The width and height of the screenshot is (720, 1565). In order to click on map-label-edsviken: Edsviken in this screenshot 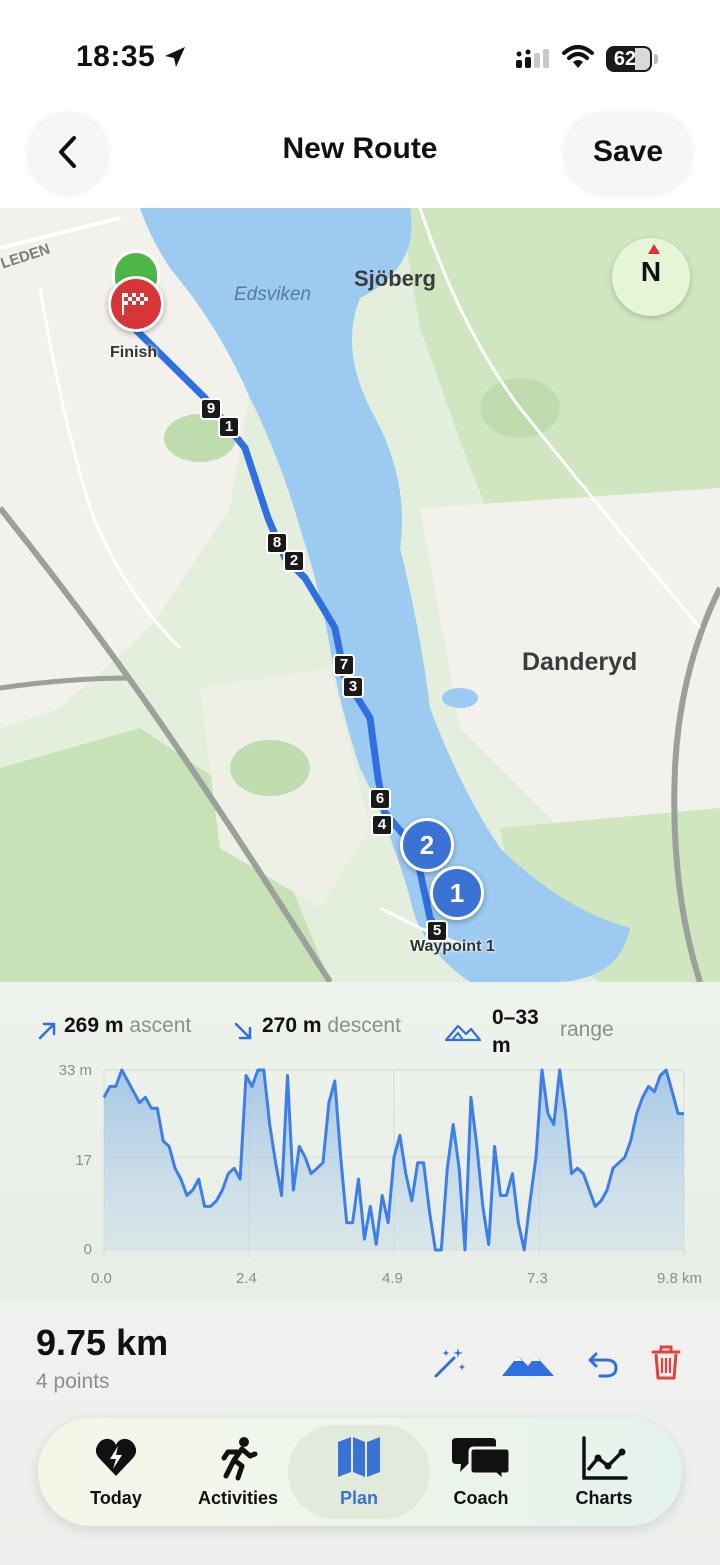, I will do `click(273, 294)`.